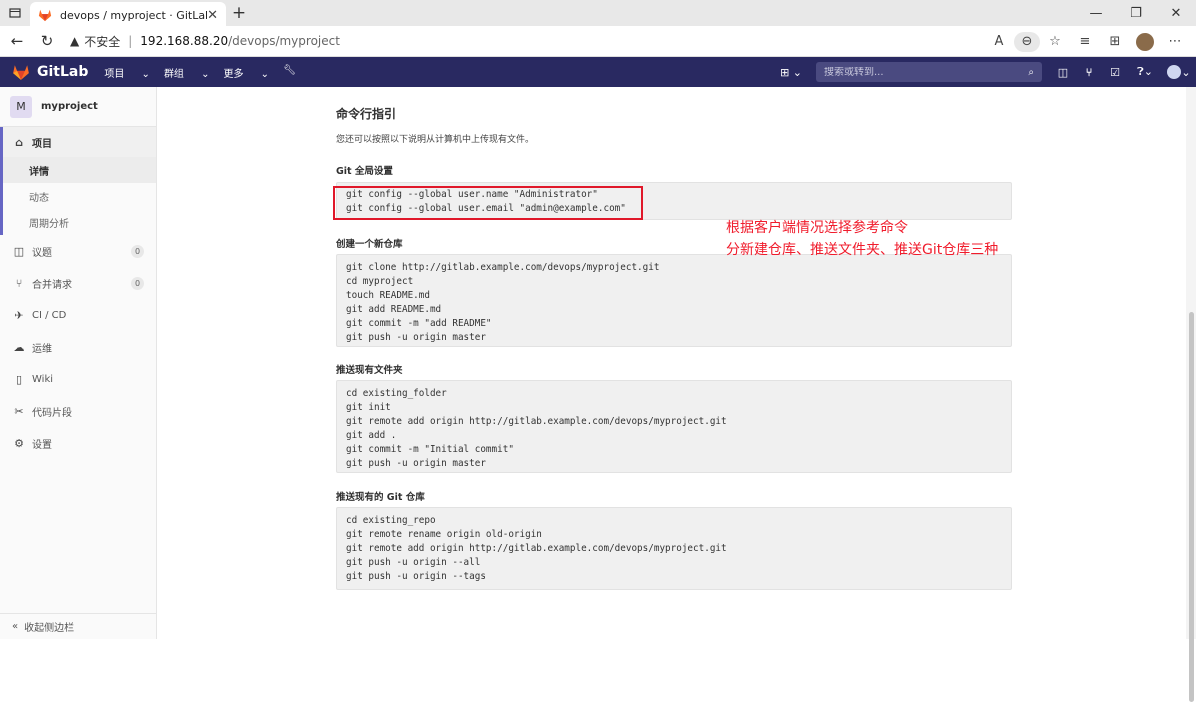  I want to click on scissors-icon: ✂︎, so click(19, 411).